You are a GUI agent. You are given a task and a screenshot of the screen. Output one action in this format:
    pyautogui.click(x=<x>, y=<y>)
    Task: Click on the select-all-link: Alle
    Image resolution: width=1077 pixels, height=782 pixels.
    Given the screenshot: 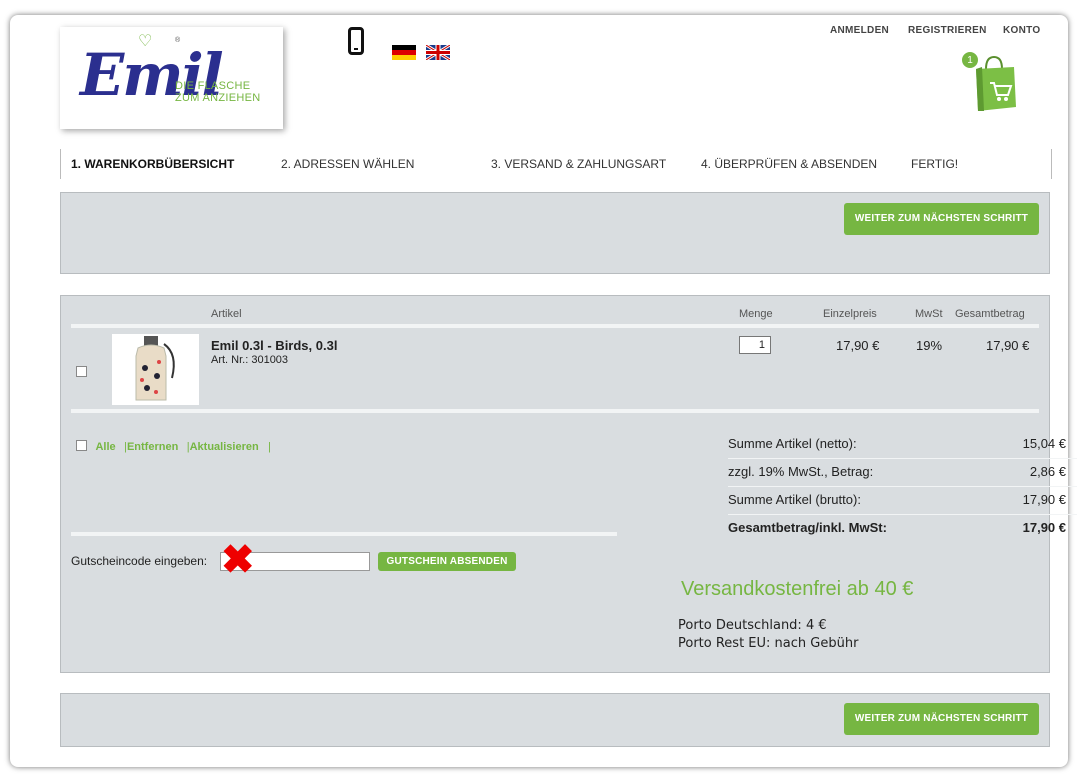 What is the action you would take?
    pyautogui.click(x=105, y=447)
    